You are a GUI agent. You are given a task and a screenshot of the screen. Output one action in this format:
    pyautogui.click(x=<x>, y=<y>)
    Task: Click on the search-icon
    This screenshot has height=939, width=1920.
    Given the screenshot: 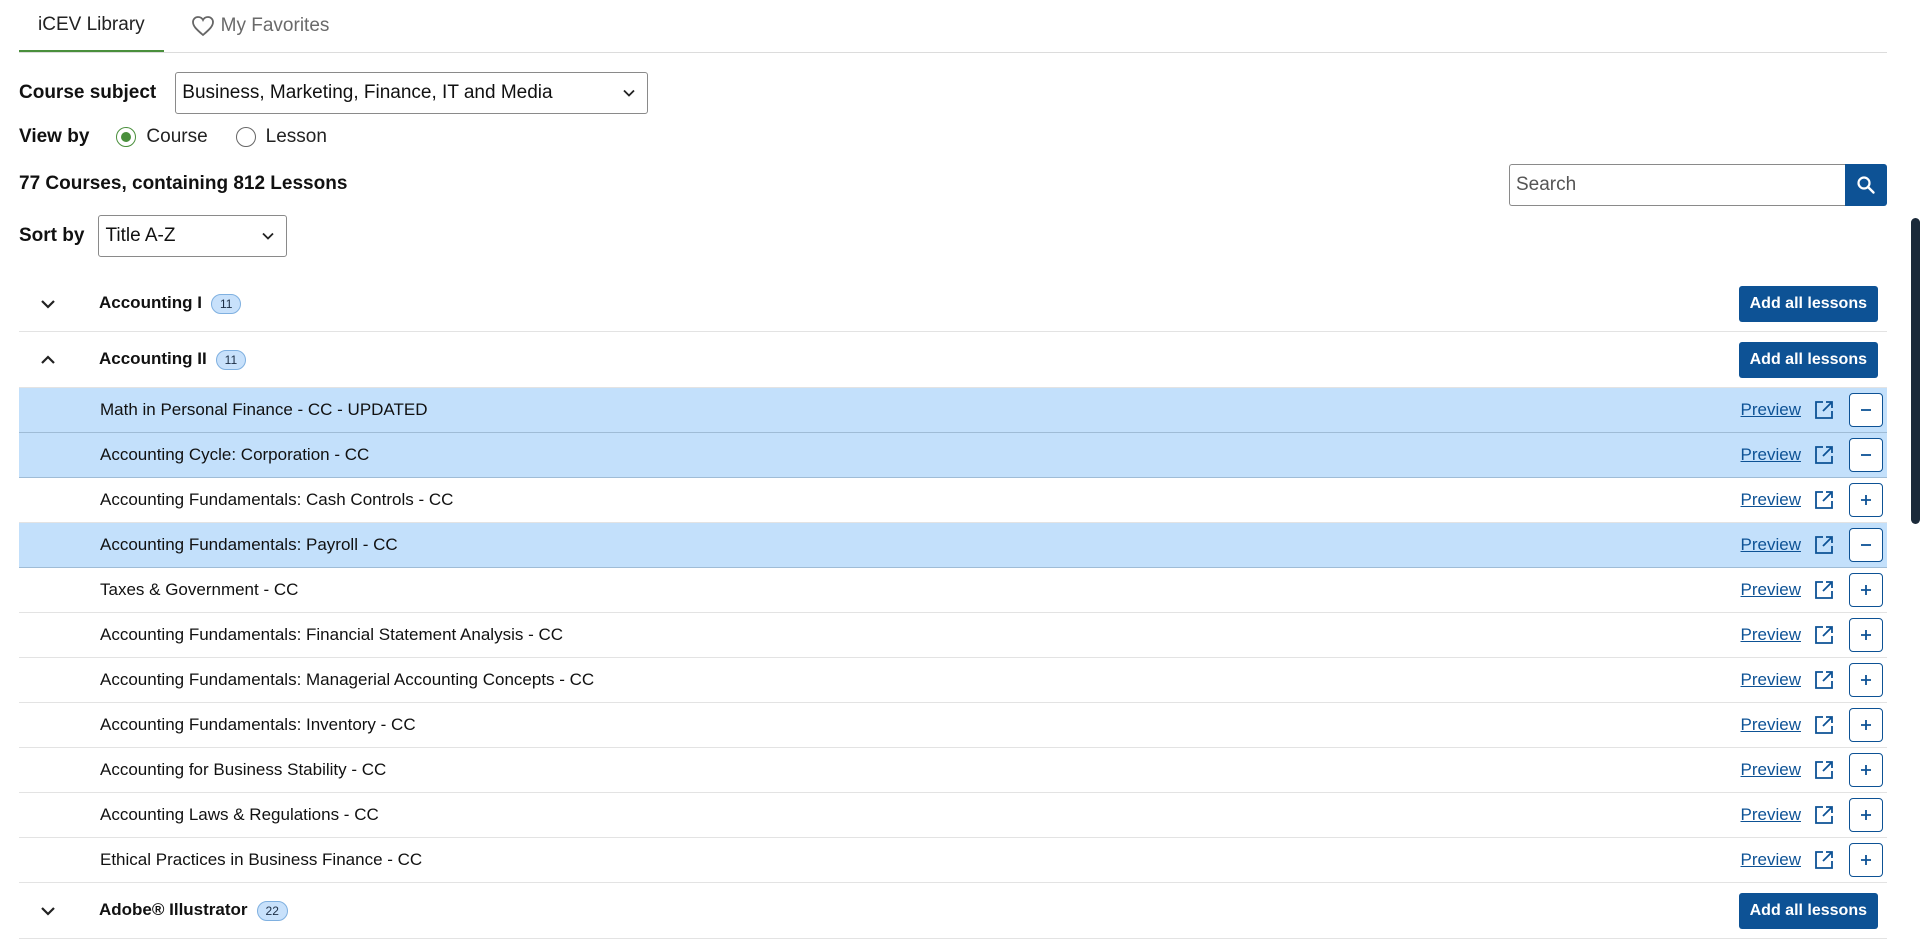 What is the action you would take?
    pyautogui.click(x=1866, y=185)
    